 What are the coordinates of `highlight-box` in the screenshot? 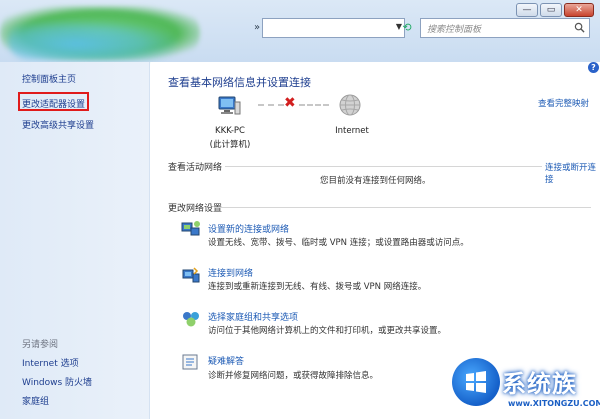 It's located at (53, 101).